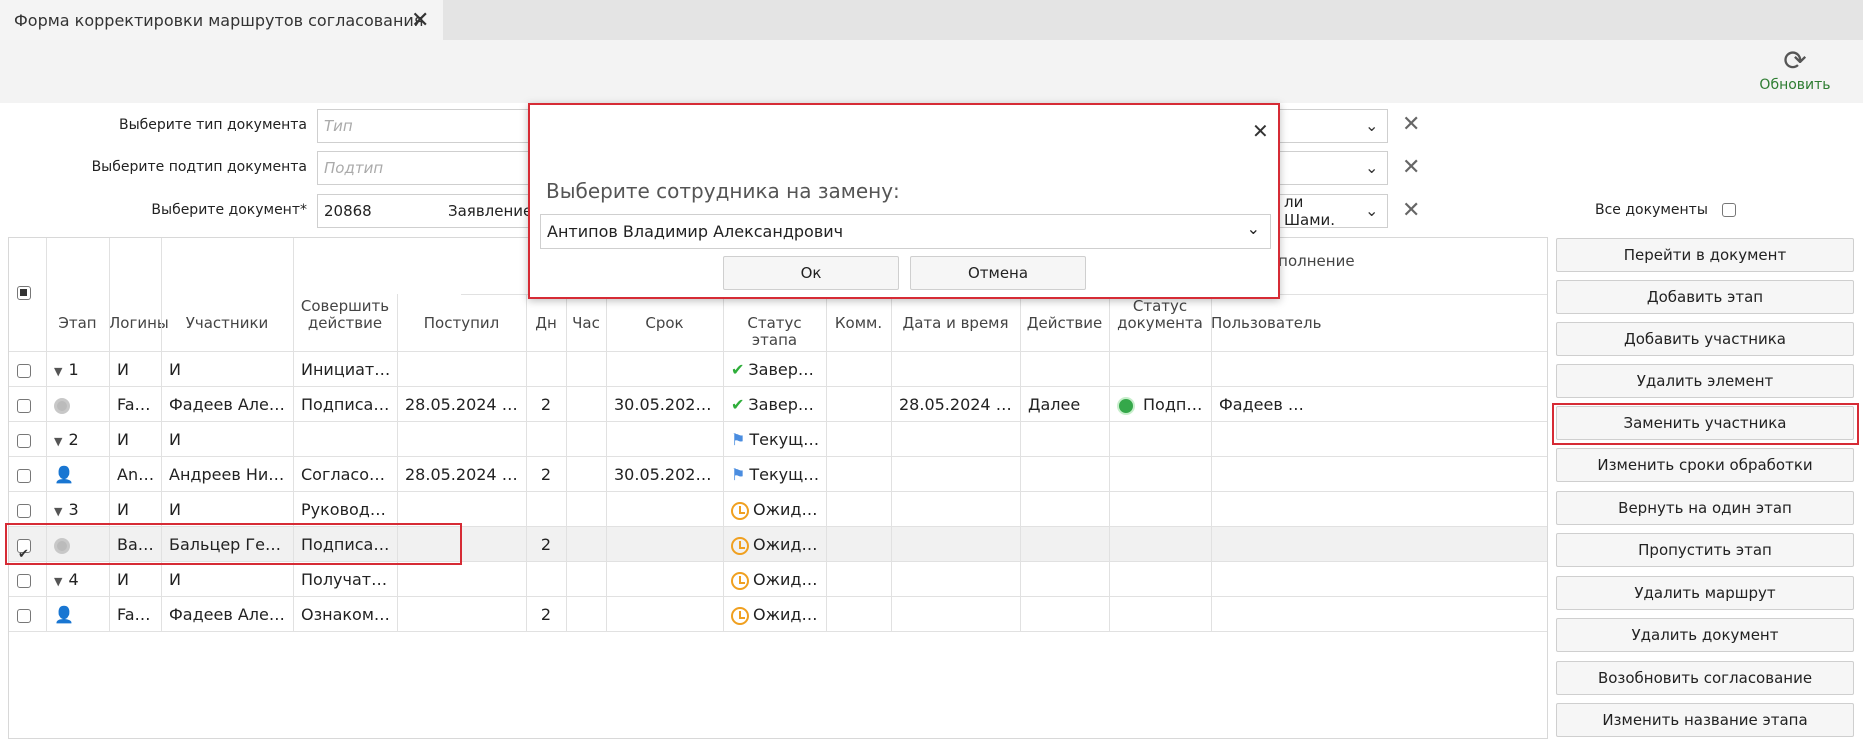 The image size is (1863, 752). I want to click on stage-number: 1, so click(73, 369).